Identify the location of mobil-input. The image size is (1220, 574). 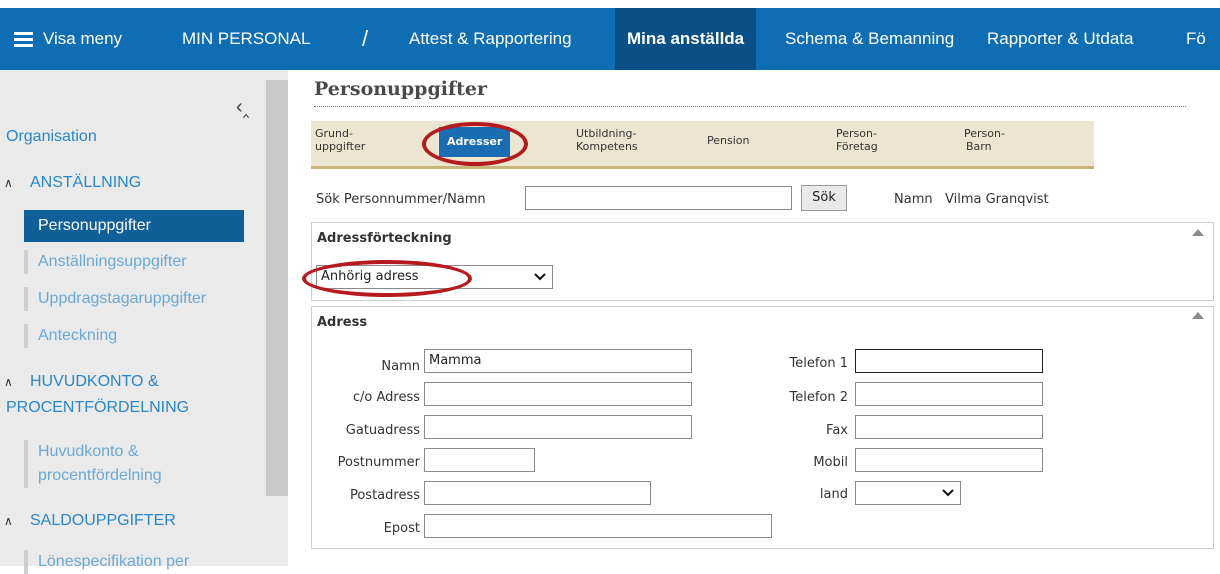
(949, 460).